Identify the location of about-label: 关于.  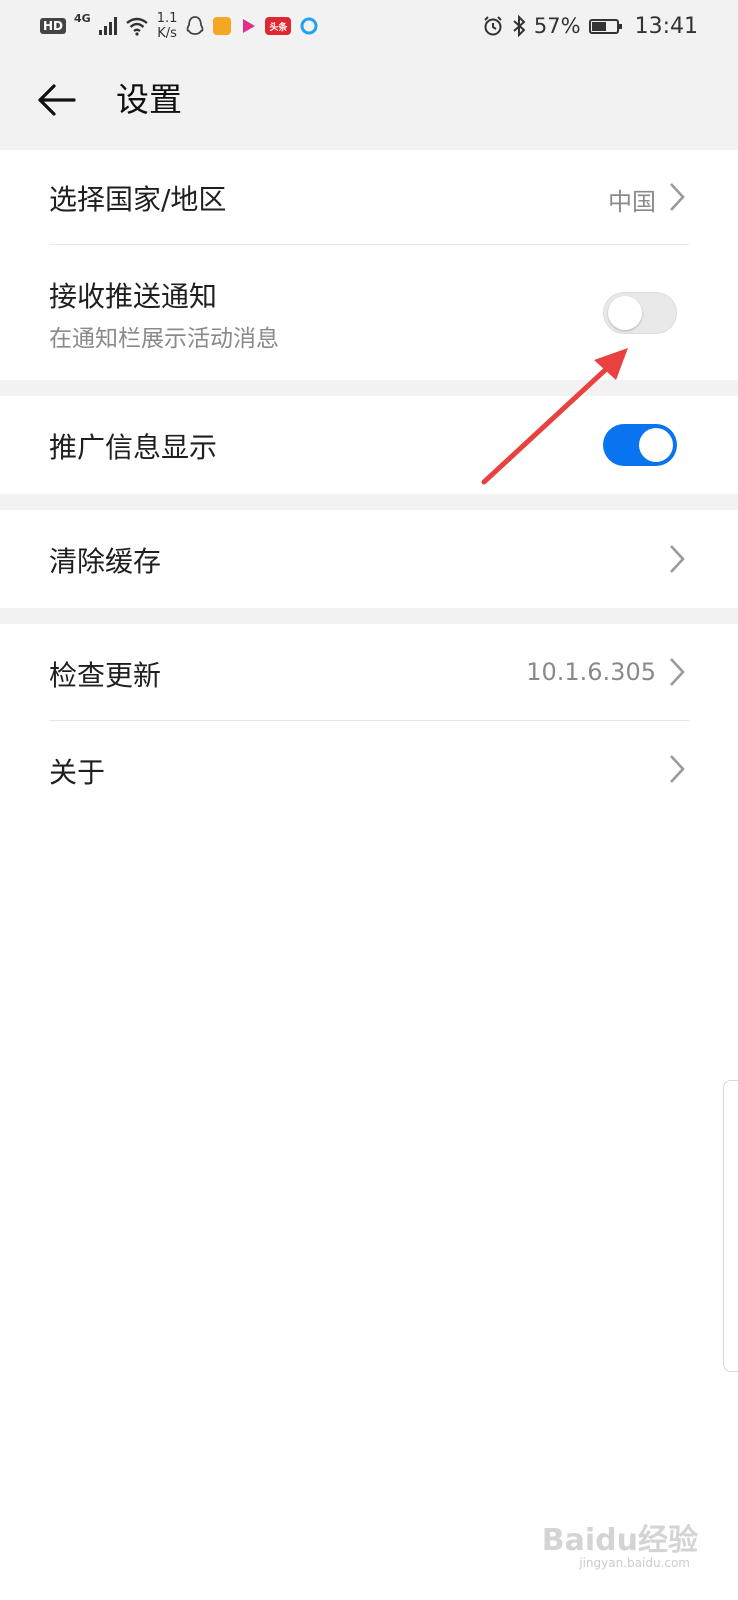
(77, 772).